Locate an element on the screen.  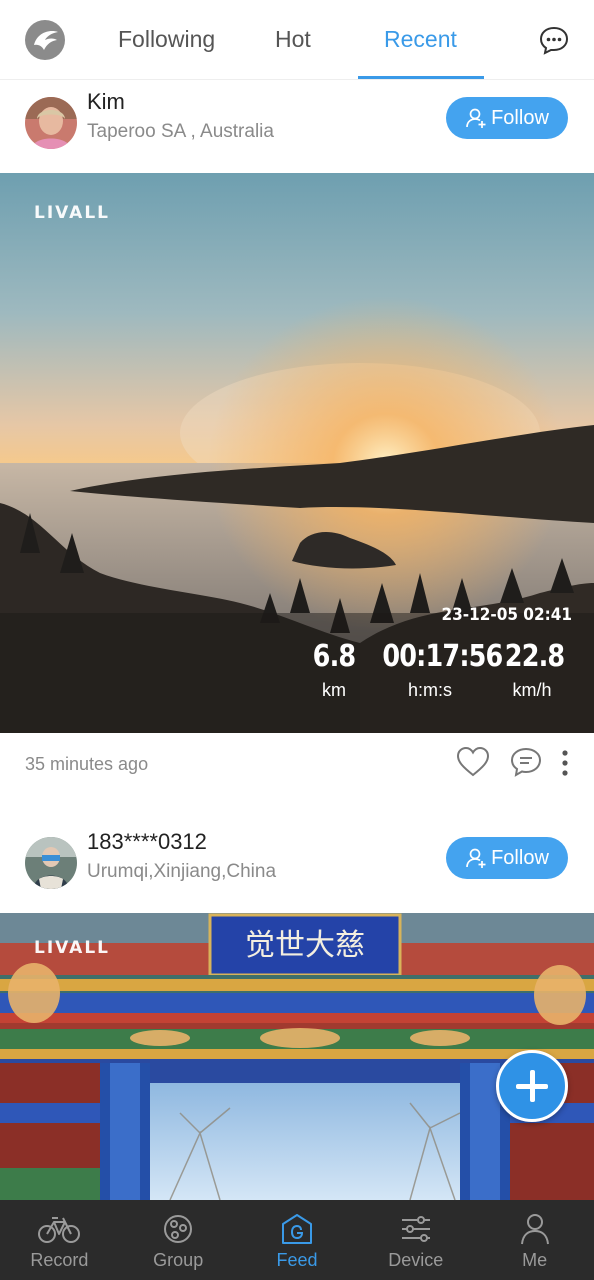
nav-device: Device is located at coordinates (415, 1240).